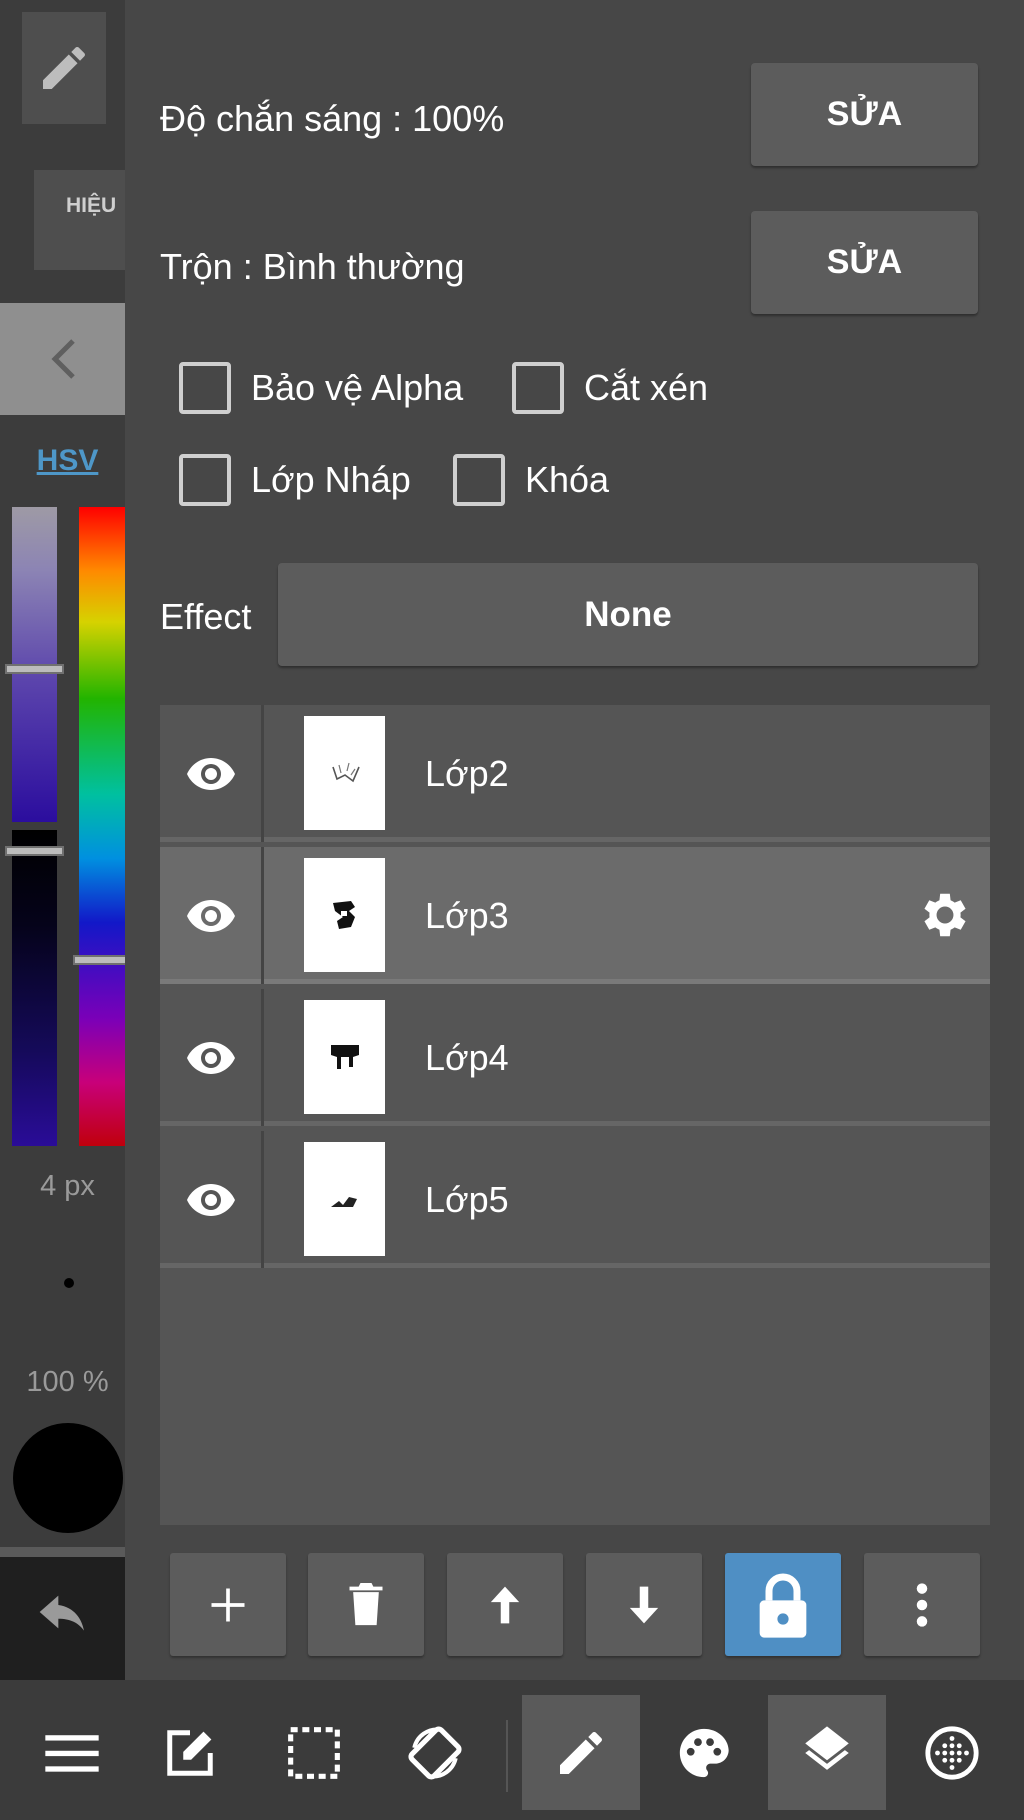  What do you see at coordinates (79, 220) in the screenshot?
I see `effect-tab: HIỆU` at bounding box center [79, 220].